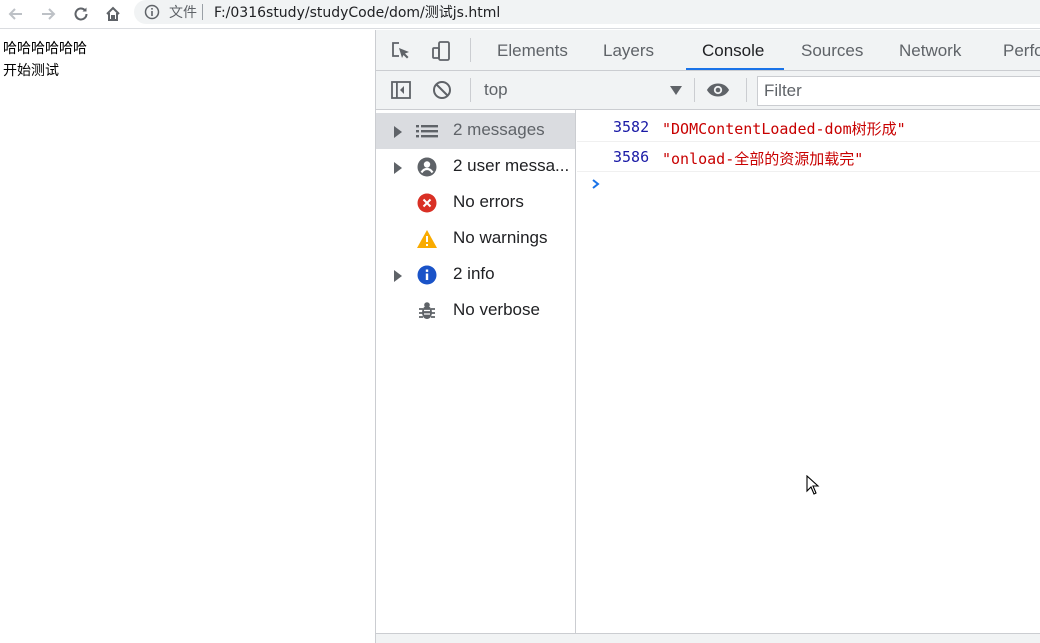  I want to click on back-button, so click(16, 14).